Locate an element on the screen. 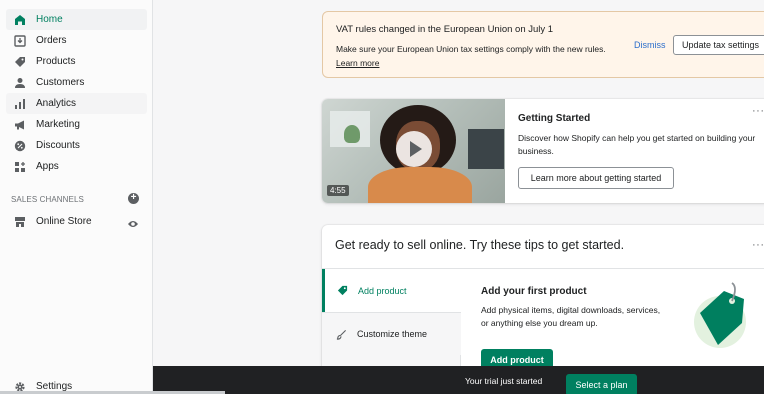 The width and height of the screenshot is (764, 394). play-icon is located at coordinates (414, 149).